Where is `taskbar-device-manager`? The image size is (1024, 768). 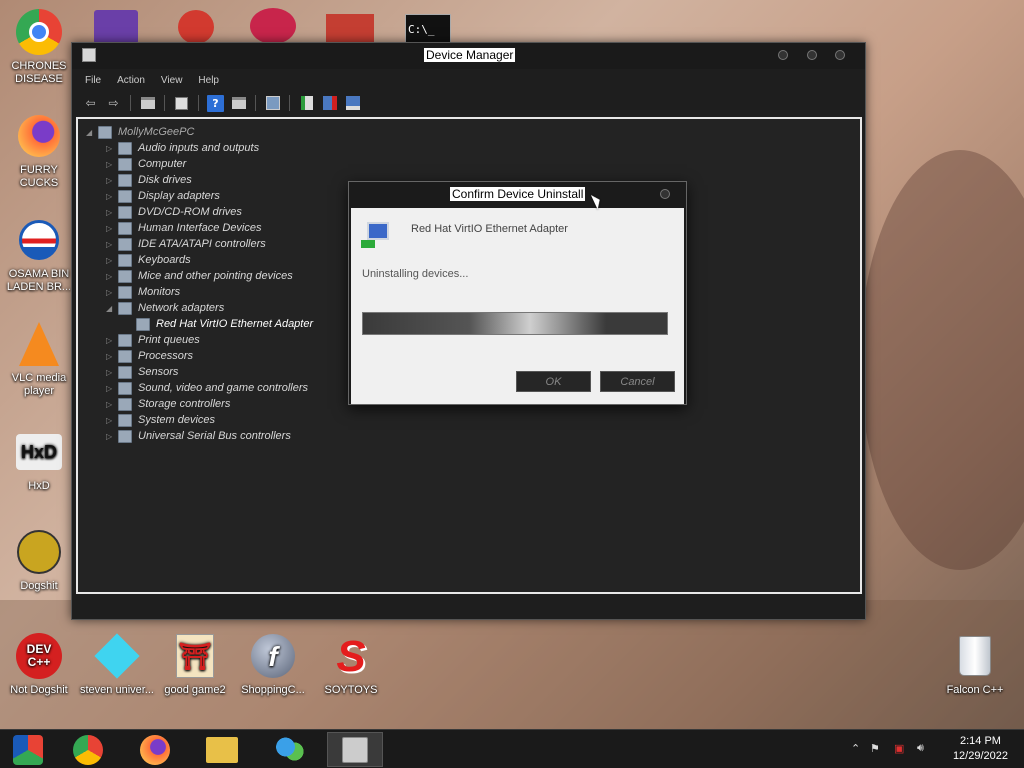 taskbar-device-manager is located at coordinates (355, 749).